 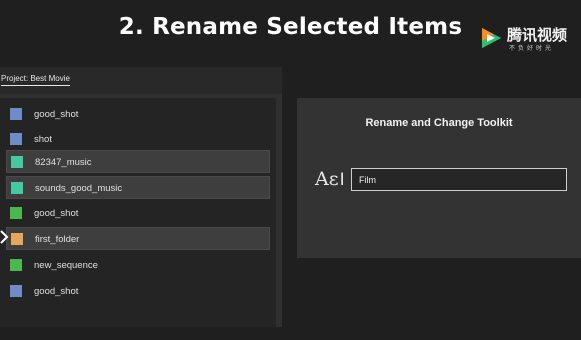 What do you see at coordinates (66, 265) in the screenshot?
I see `list-item-label: new_sequence` at bounding box center [66, 265].